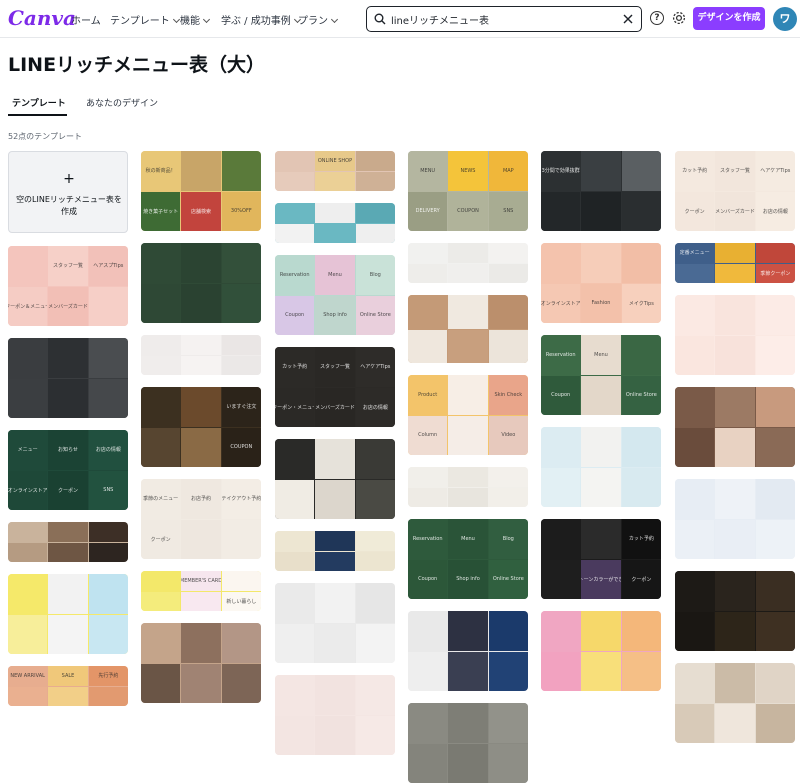 Image resolution: width=800 pixels, height=783 pixels. Describe the element at coordinates (86, 19) in the screenshot. I see `nav-item-0: ホーム` at that location.